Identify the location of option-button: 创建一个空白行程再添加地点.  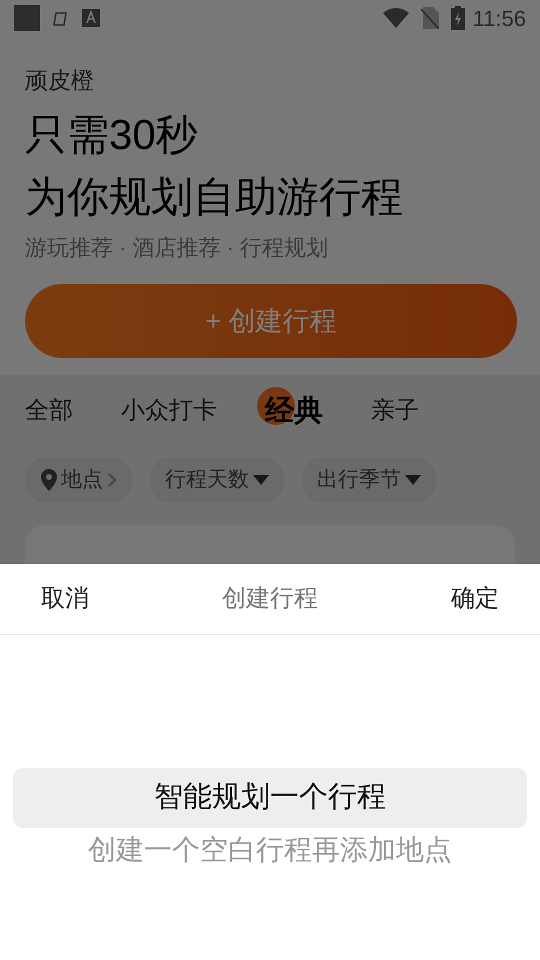
(270, 850).